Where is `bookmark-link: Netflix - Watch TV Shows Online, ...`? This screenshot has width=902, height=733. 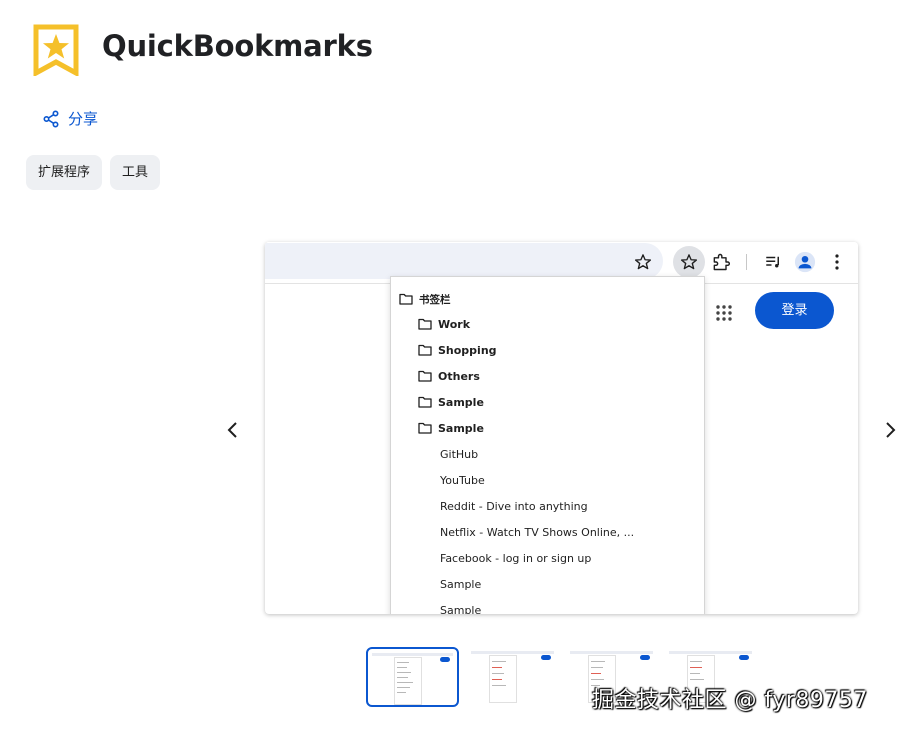
bookmark-link: Netflix - Watch TV Shows Online, ... is located at coordinates (537, 532).